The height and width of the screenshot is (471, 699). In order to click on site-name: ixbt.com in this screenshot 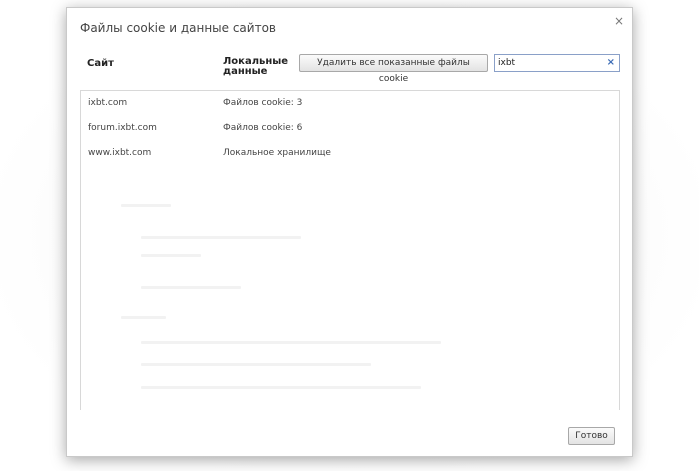, I will do `click(108, 103)`.